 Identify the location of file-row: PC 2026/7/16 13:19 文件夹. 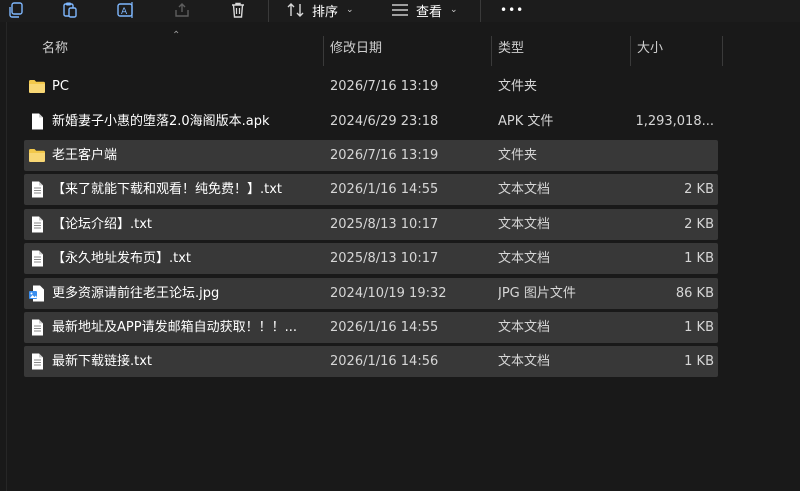
(371, 86).